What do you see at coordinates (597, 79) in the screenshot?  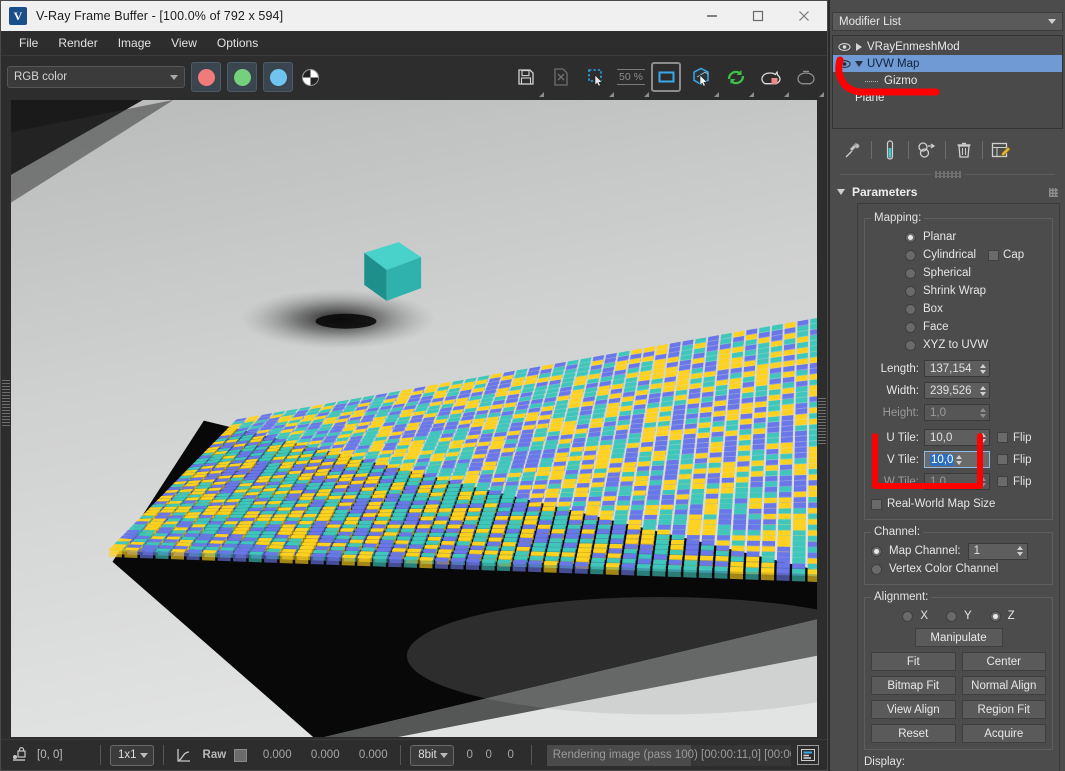 I see `region-select-icon` at bounding box center [597, 79].